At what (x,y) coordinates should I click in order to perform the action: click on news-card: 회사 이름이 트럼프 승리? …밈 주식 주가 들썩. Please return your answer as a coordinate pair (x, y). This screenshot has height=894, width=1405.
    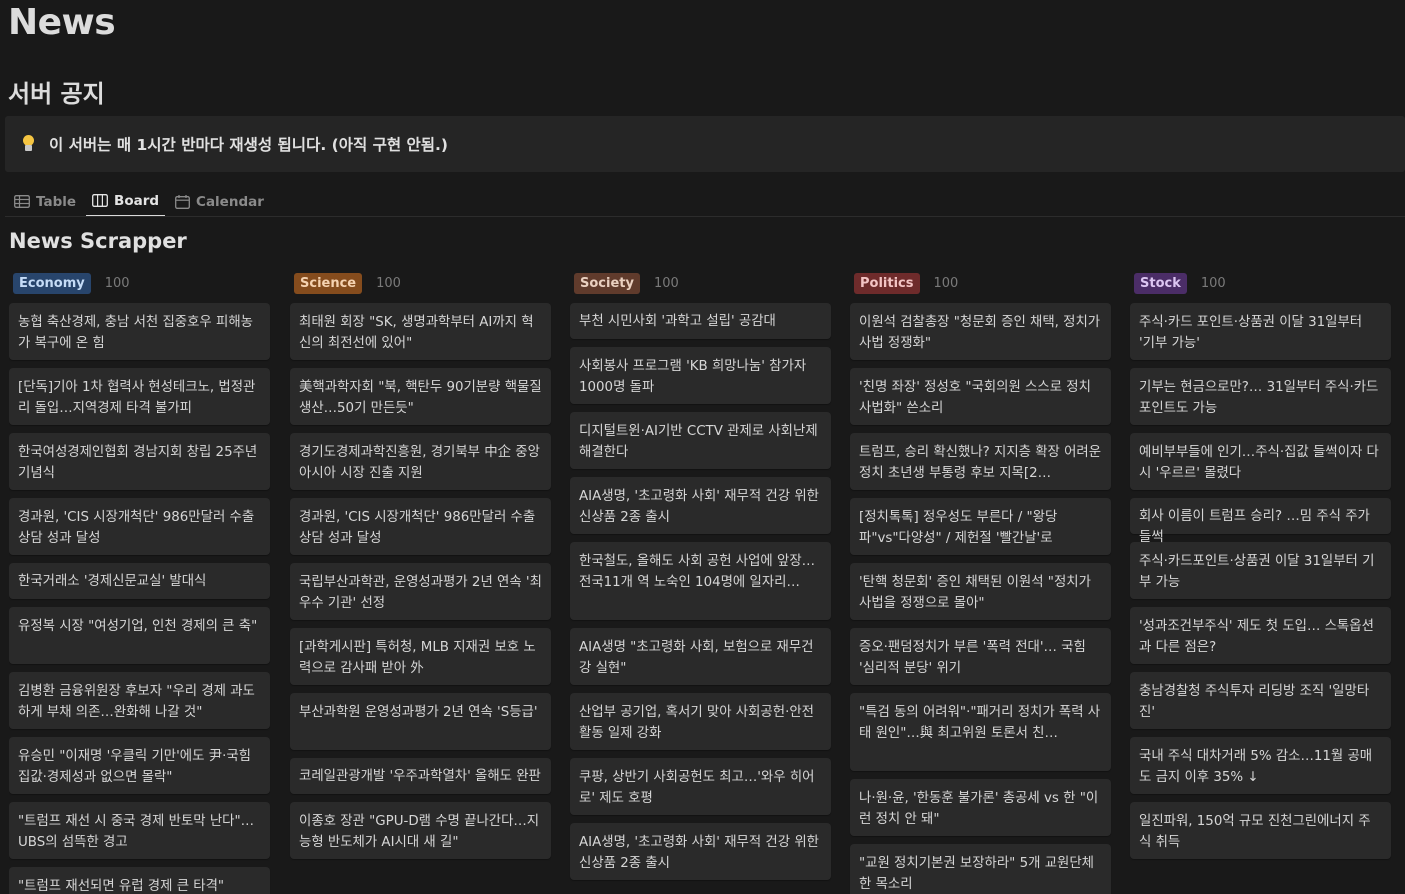
    Looking at the image, I should click on (1260, 521).